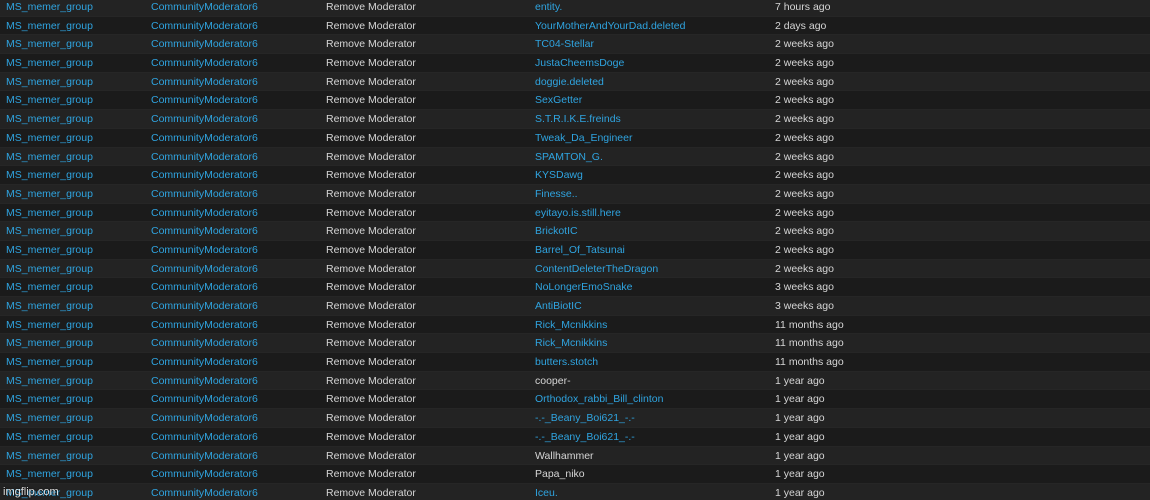 This screenshot has height=500, width=1150. I want to click on target-user-link: Finesse.., so click(650, 194).